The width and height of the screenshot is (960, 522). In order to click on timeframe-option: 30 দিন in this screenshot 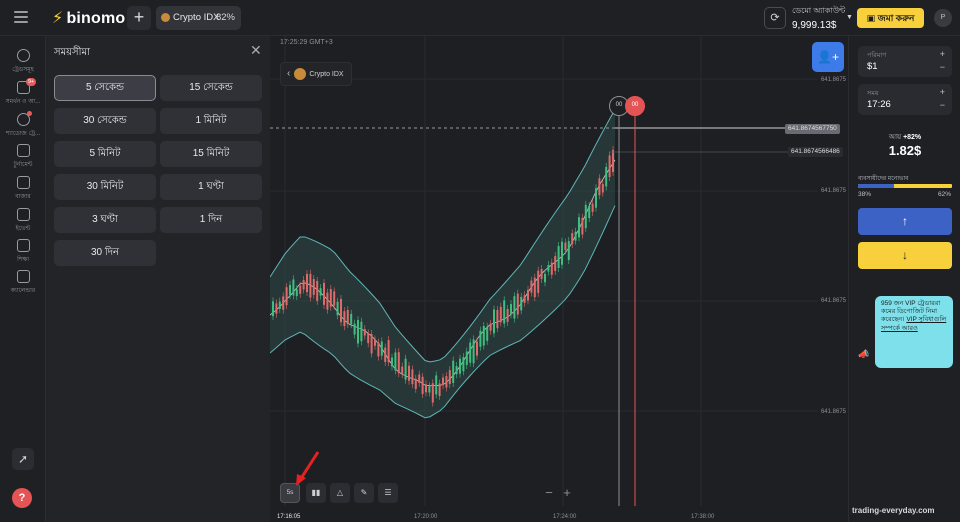, I will do `click(105, 253)`.